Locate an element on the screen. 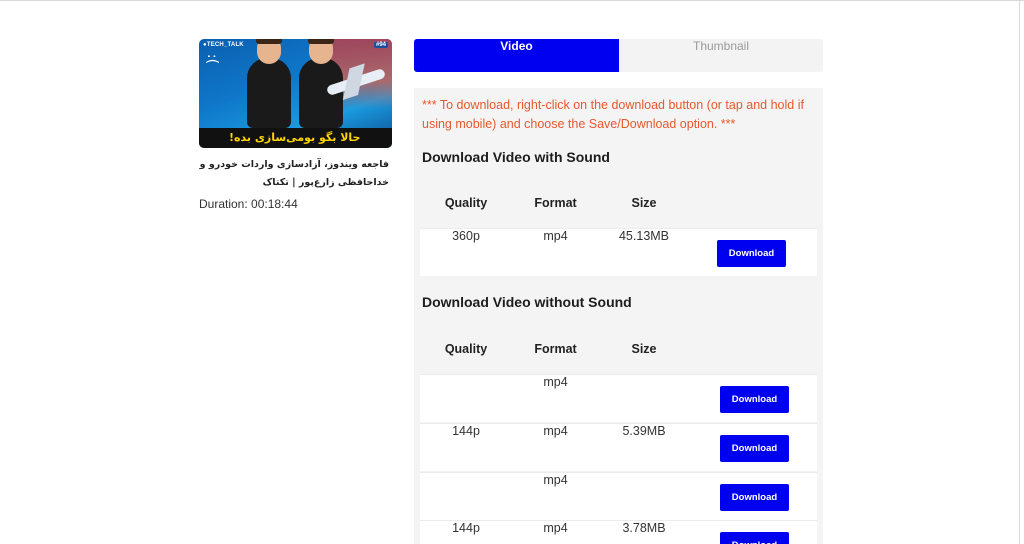 The width and height of the screenshot is (1024, 544). sad-face-icon: :( is located at coordinates (212, 59).